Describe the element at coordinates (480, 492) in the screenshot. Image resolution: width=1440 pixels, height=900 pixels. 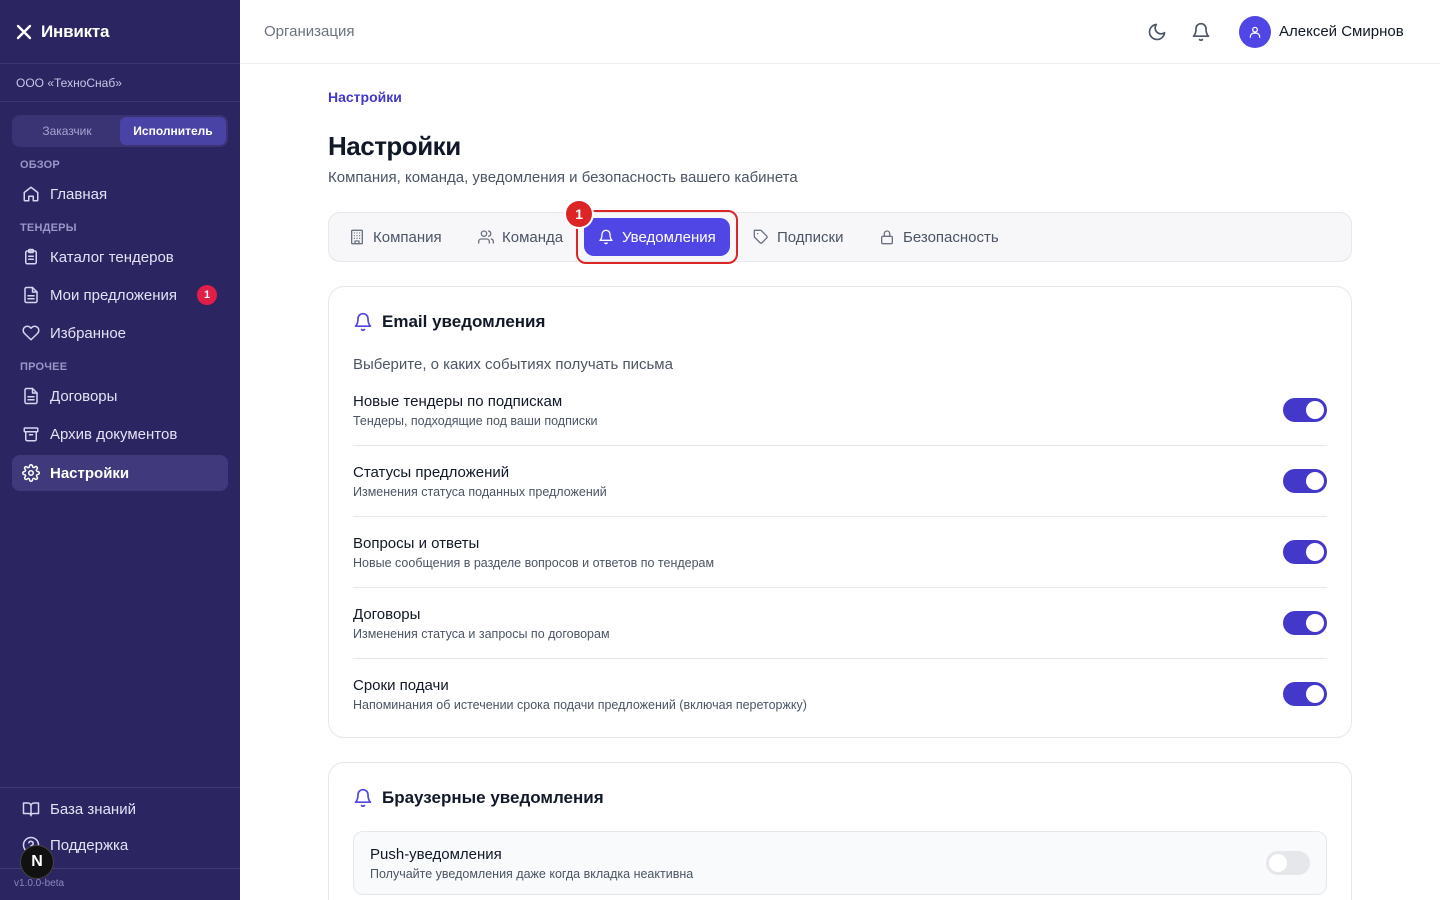
I see `setting-hint: Изменения статуса поданных предложений` at that location.